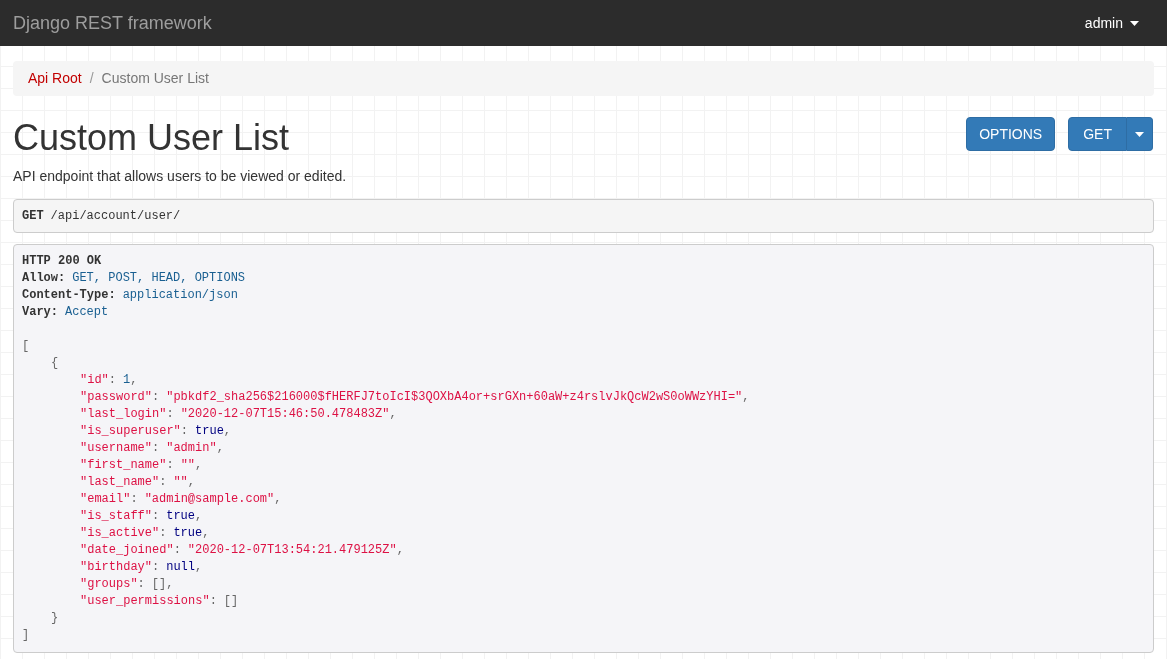  What do you see at coordinates (40, 312) in the screenshot?
I see `header-name: Vary:` at bounding box center [40, 312].